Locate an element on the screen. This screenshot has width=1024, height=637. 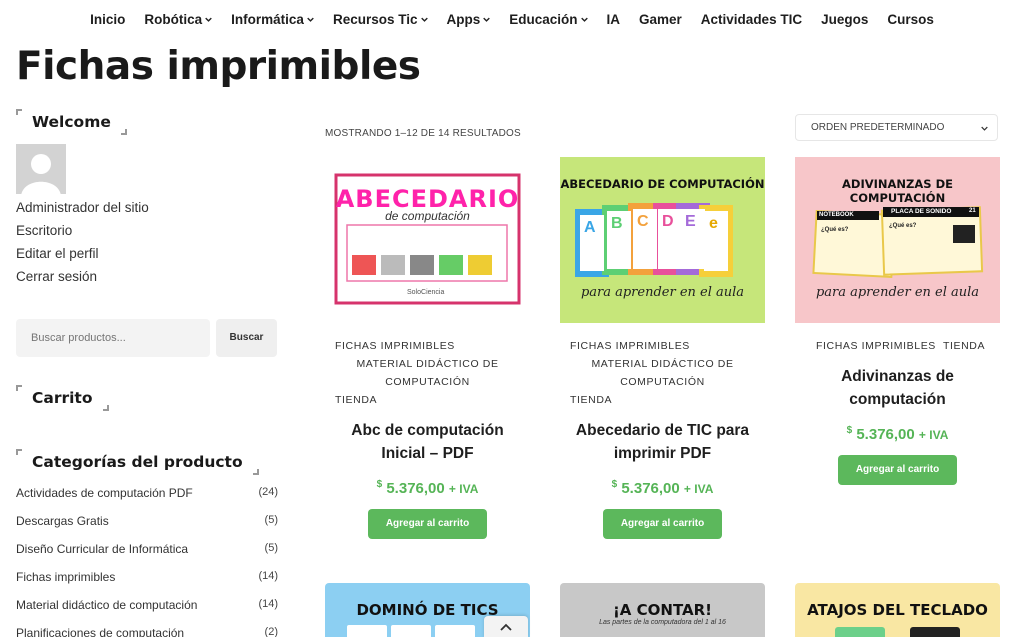
product-image-subtitle: de computación is located at coordinates (427, 216).